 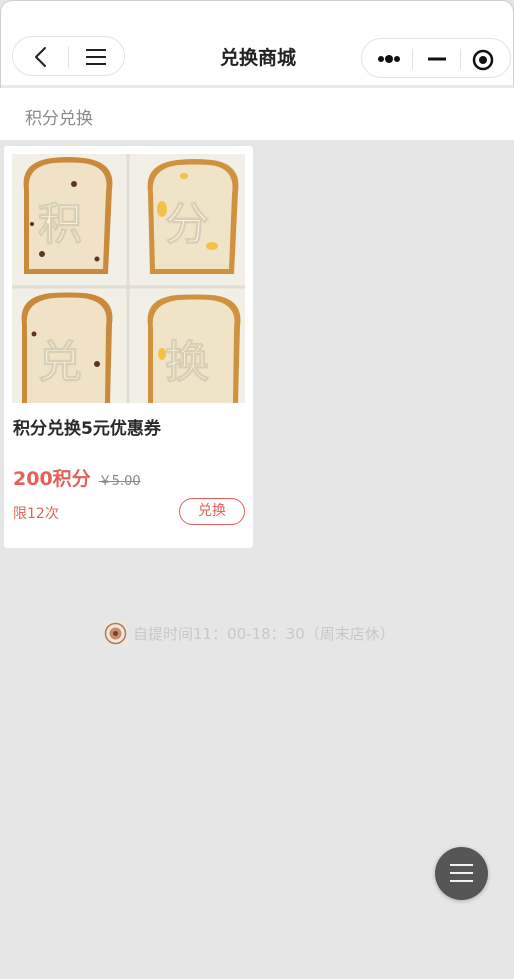 What do you see at coordinates (257, 114) in the screenshot?
I see `category-tab-strip: 积分兑换` at bounding box center [257, 114].